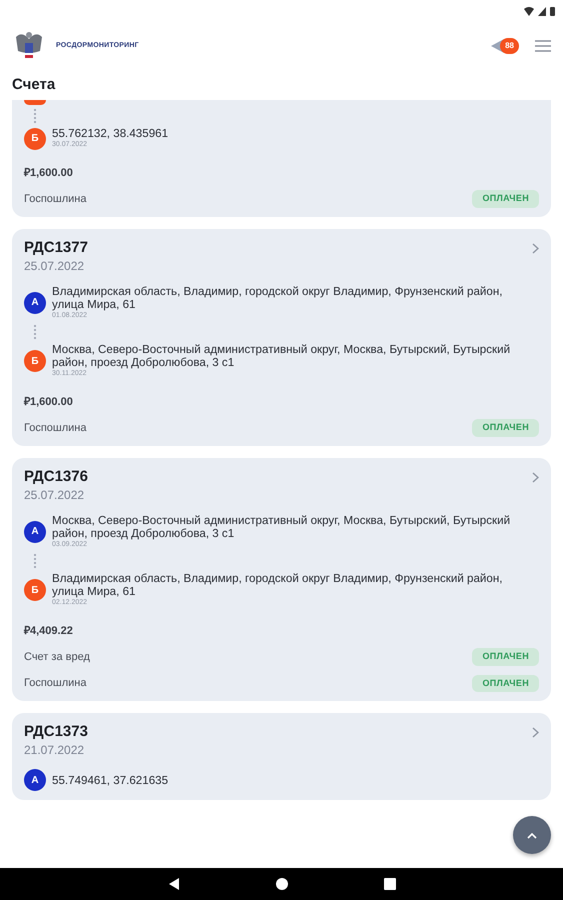 The image size is (563, 900). I want to click on invoice-number: РДС1373, so click(56, 732).